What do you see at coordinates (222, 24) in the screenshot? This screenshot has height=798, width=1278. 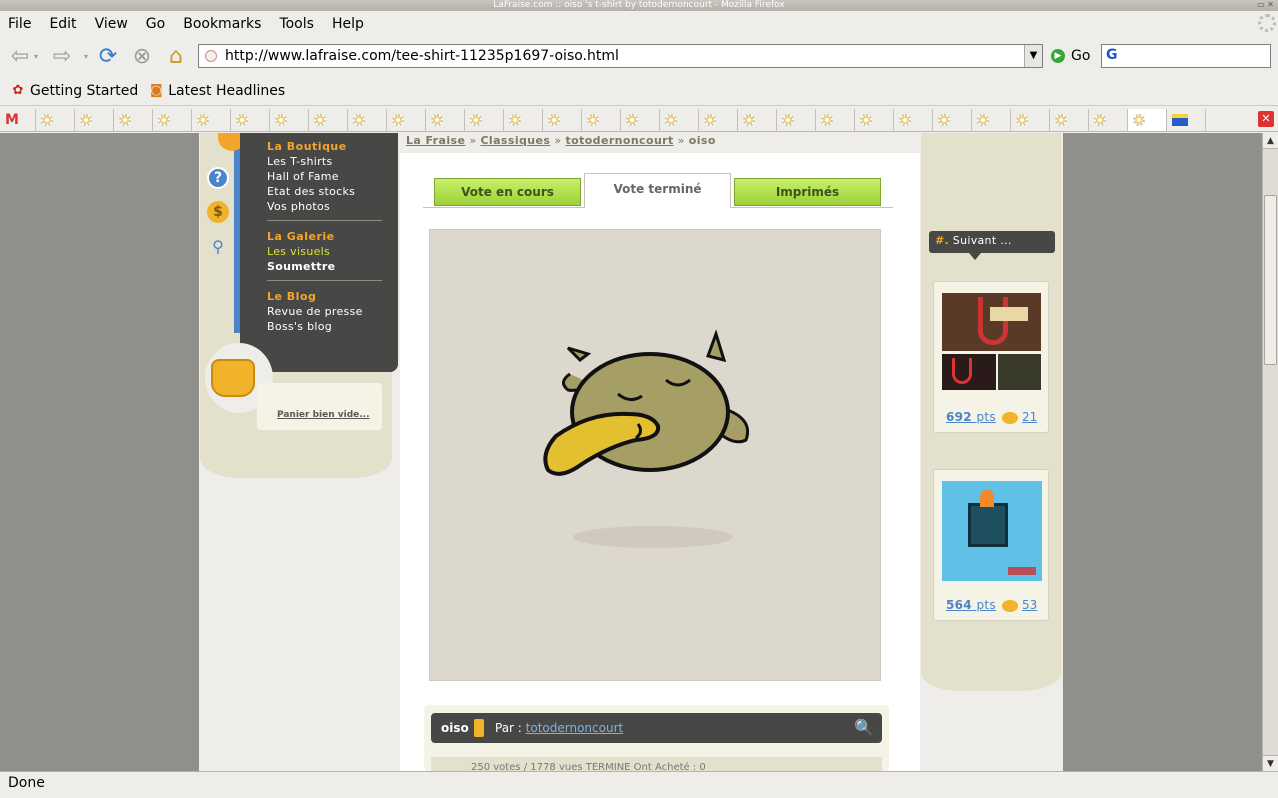 I see `menu-bookmarks: Bookmarks` at bounding box center [222, 24].